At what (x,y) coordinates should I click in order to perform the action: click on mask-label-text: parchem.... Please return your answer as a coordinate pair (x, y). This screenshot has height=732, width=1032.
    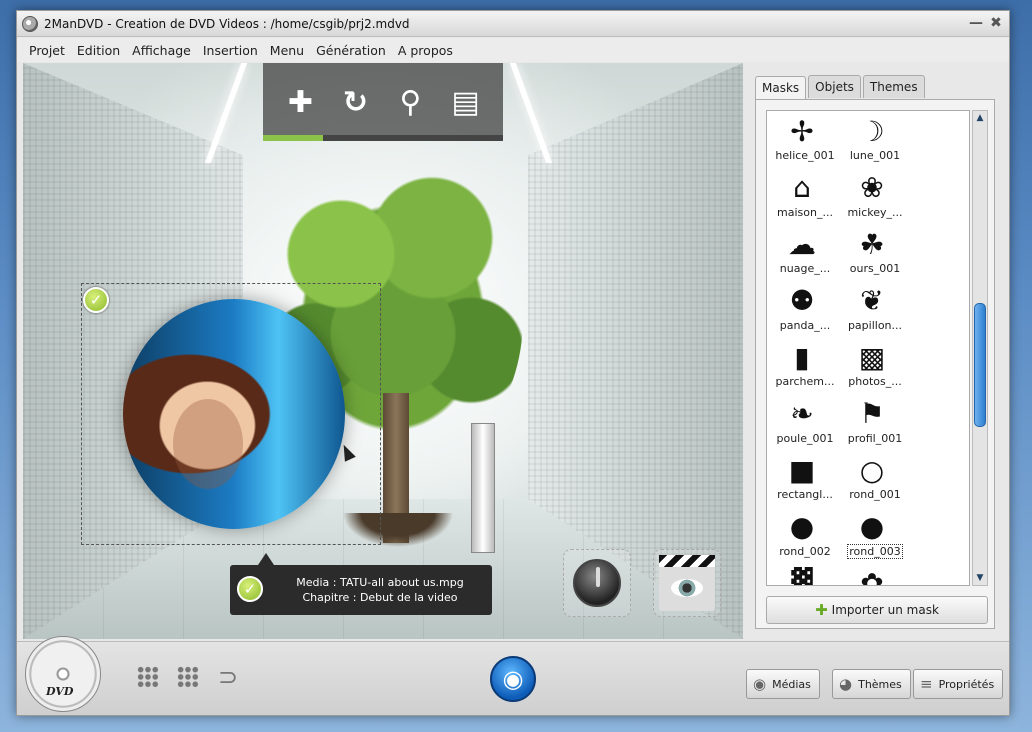
    Looking at the image, I should click on (805, 381).